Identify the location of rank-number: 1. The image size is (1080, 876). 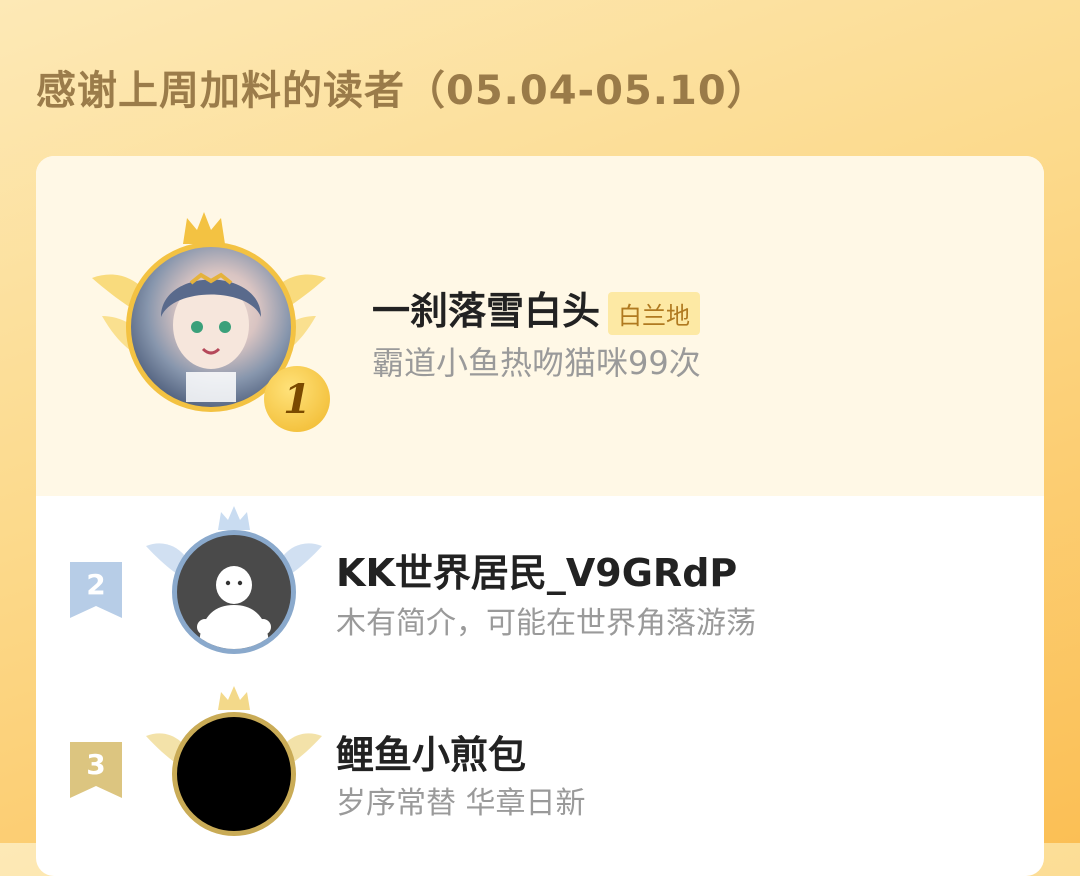
(297, 399).